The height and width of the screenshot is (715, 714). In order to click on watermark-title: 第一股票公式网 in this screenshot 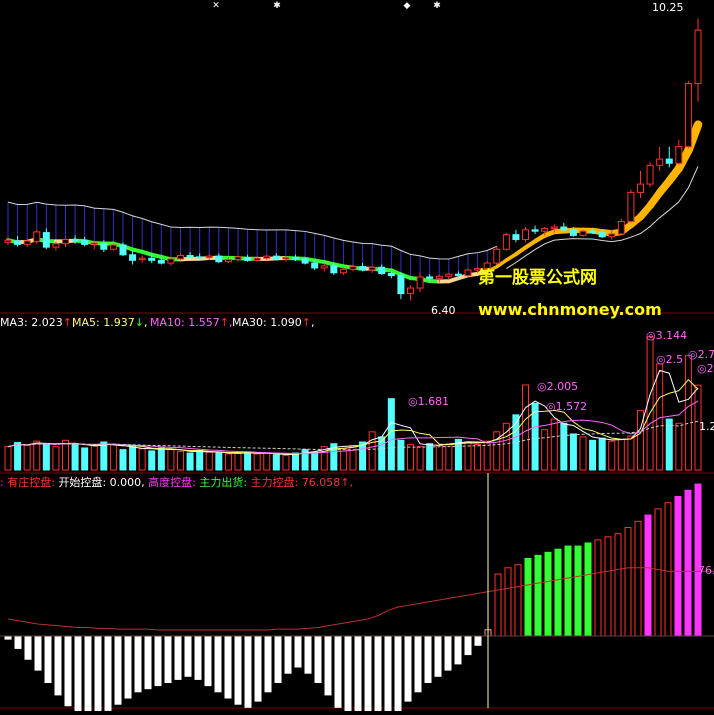, I will do `click(537, 275)`.